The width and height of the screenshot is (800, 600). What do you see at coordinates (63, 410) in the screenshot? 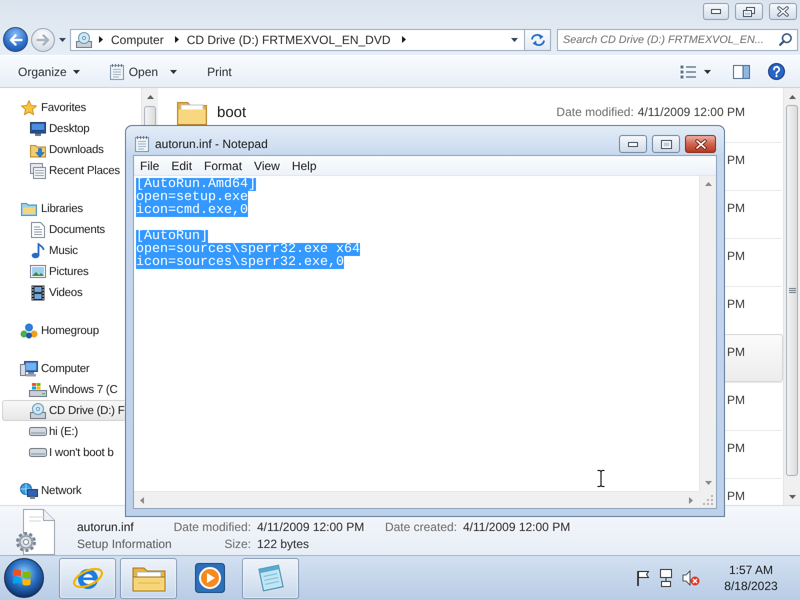
I see `nav-item: CD Drive (D:) F` at bounding box center [63, 410].